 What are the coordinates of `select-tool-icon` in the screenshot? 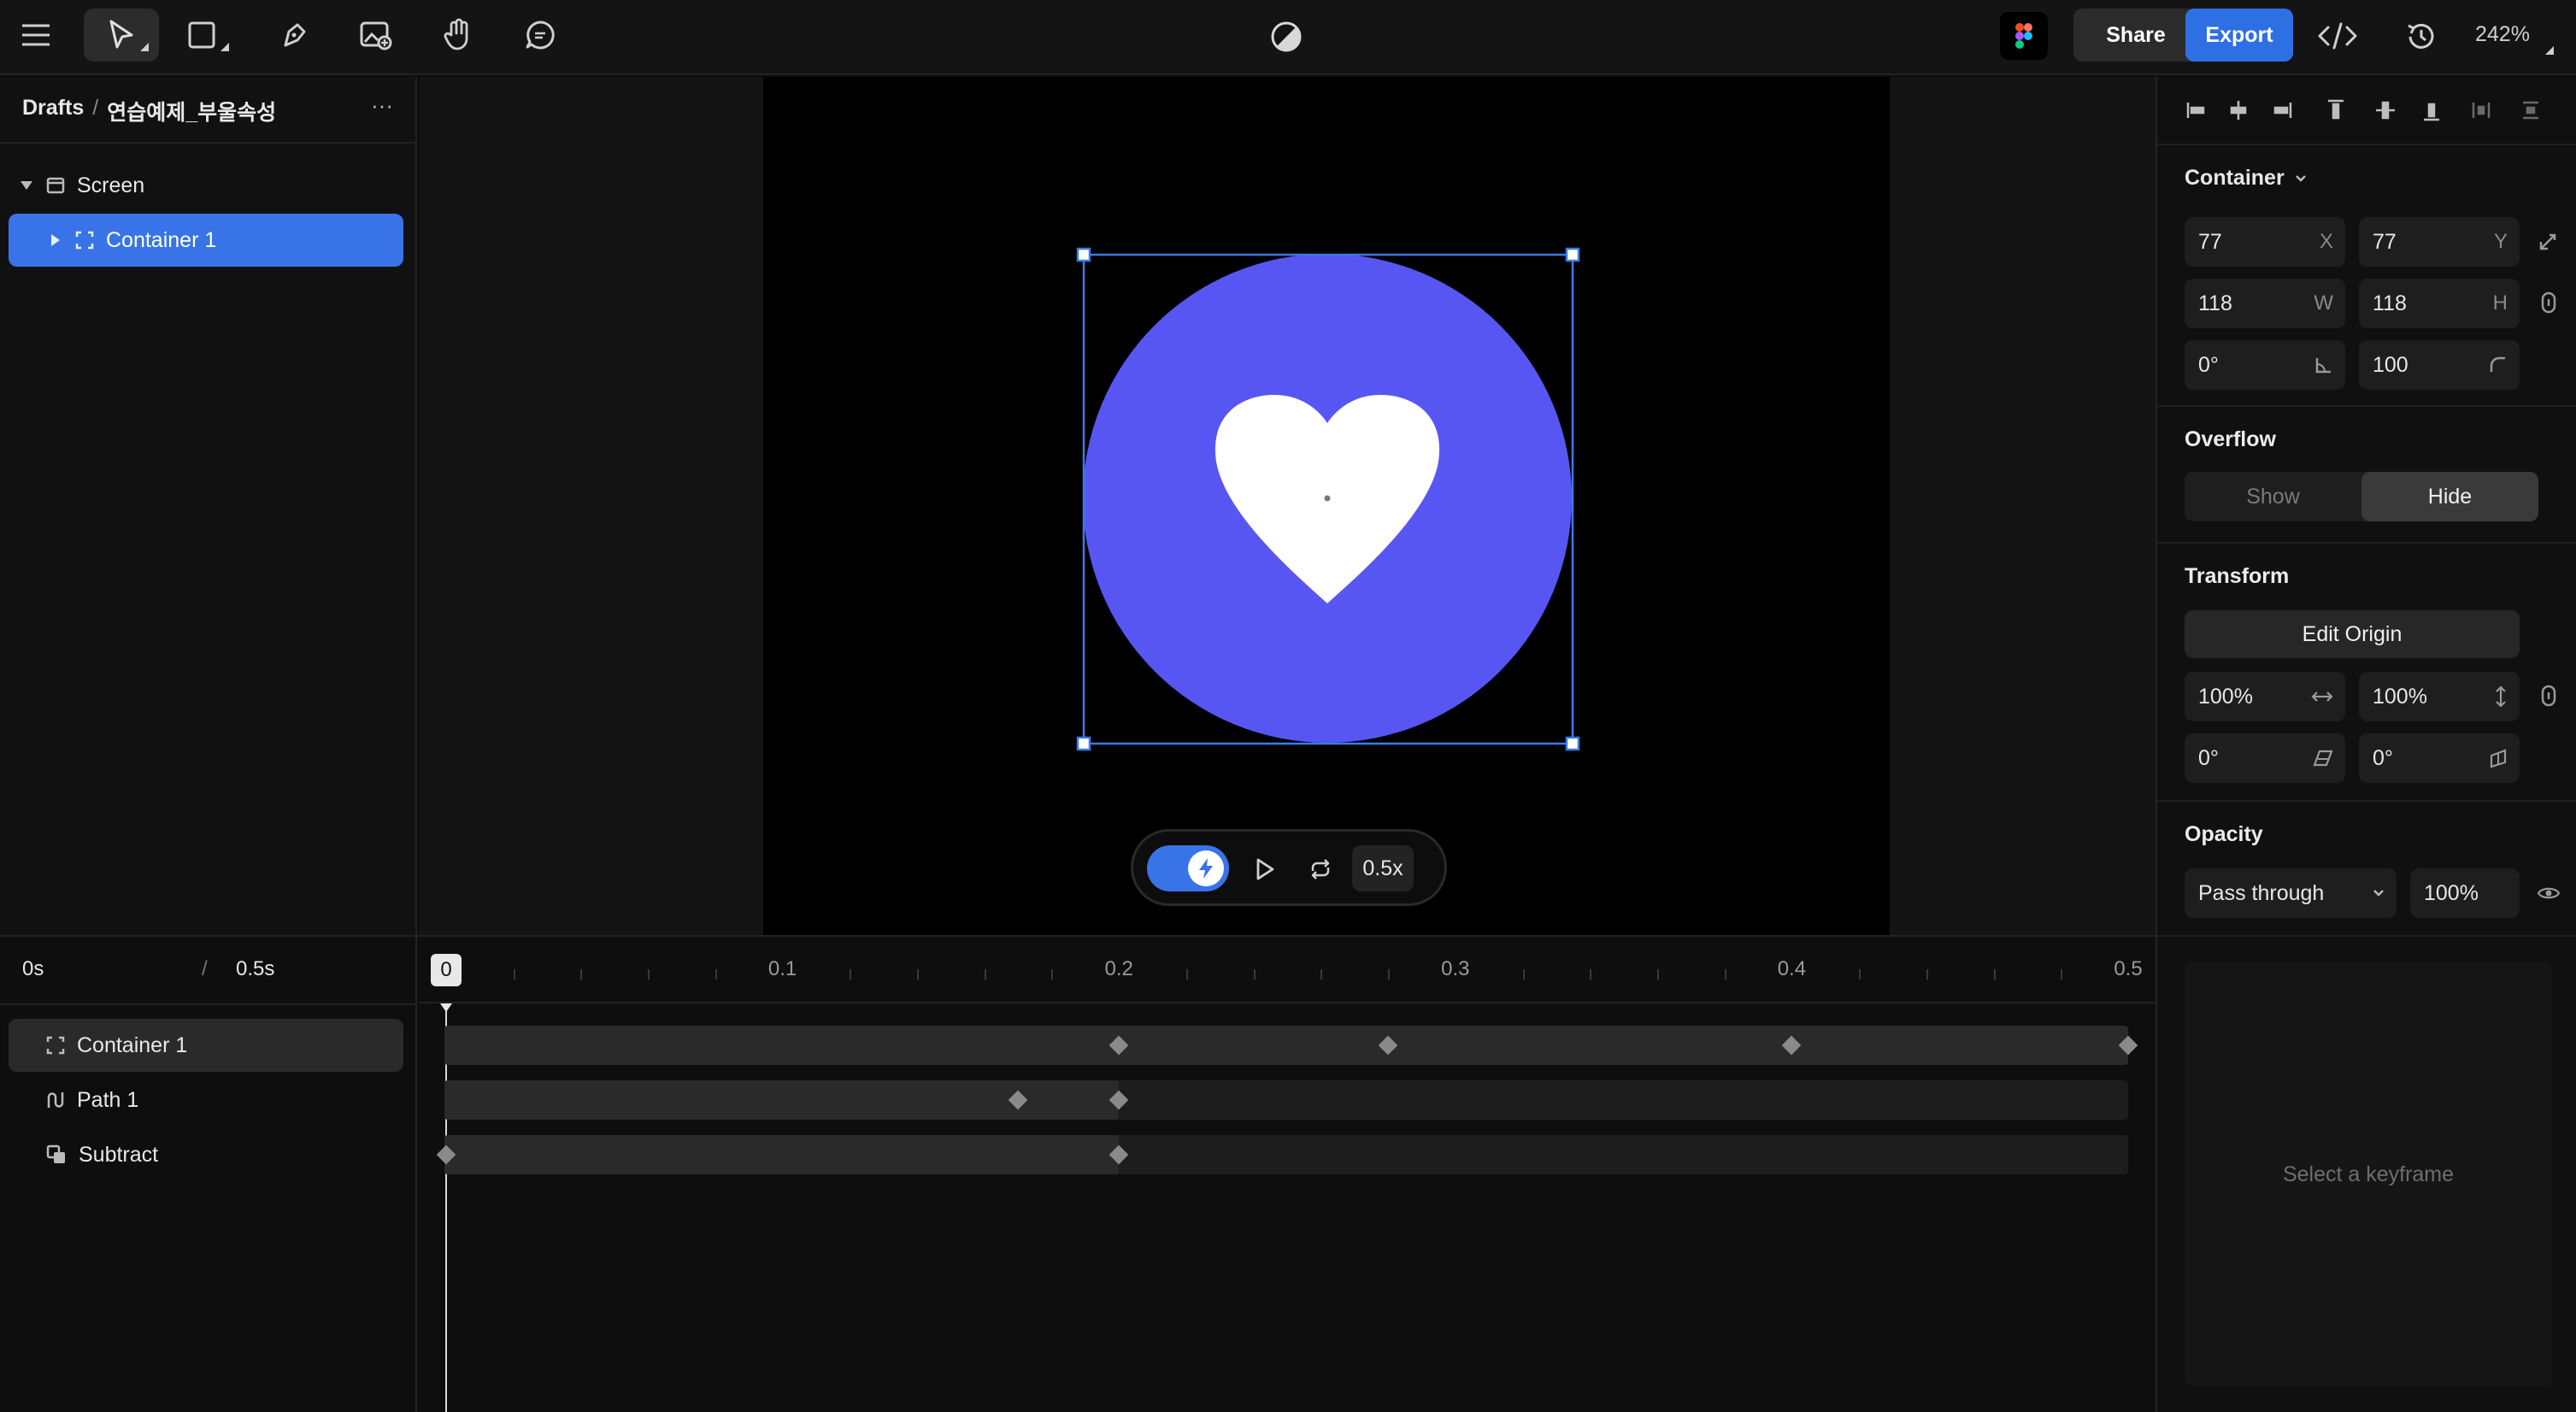 It's located at (121, 35).